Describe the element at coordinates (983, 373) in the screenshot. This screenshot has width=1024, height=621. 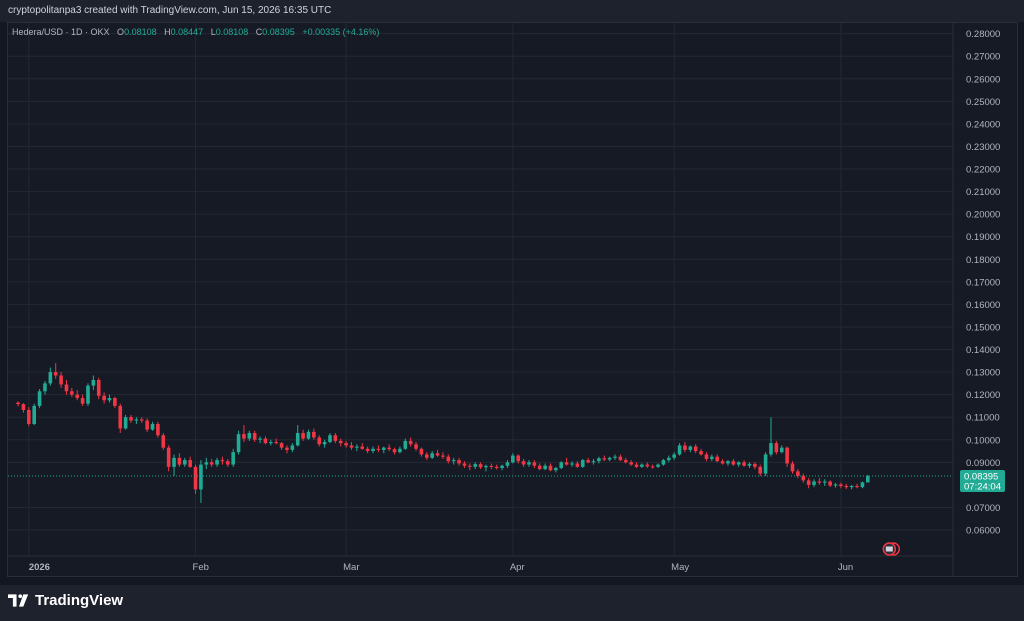
I see `y-tick-label: 0.13000` at that location.